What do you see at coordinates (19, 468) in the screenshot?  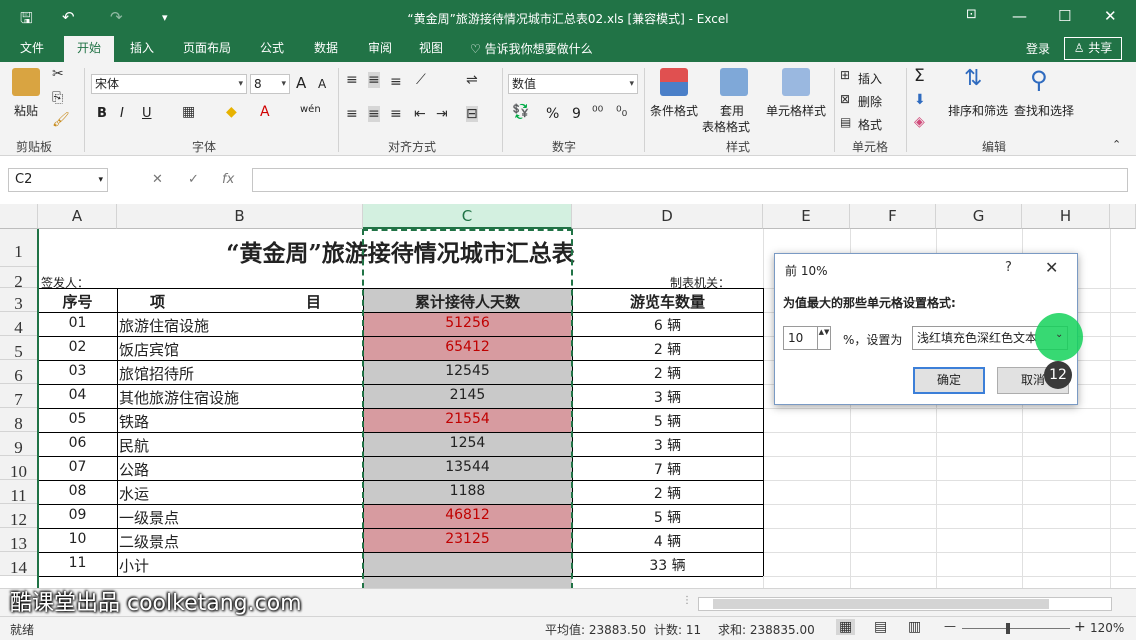 I see `row-header-10: 10` at bounding box center [19, 468].